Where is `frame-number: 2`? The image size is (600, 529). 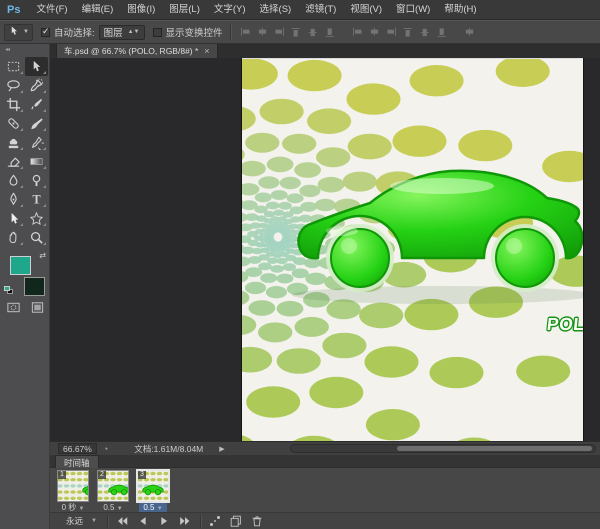 frame-number: 2 is located at coordinates (102, 475).